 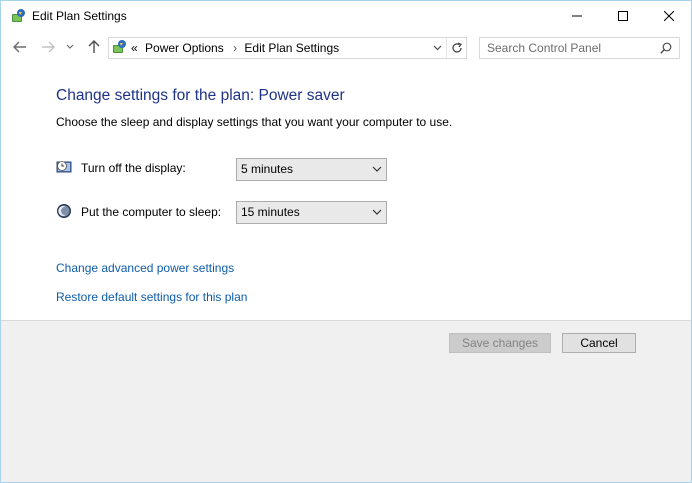 I want to click on up-button, so click(x=94, y=47).